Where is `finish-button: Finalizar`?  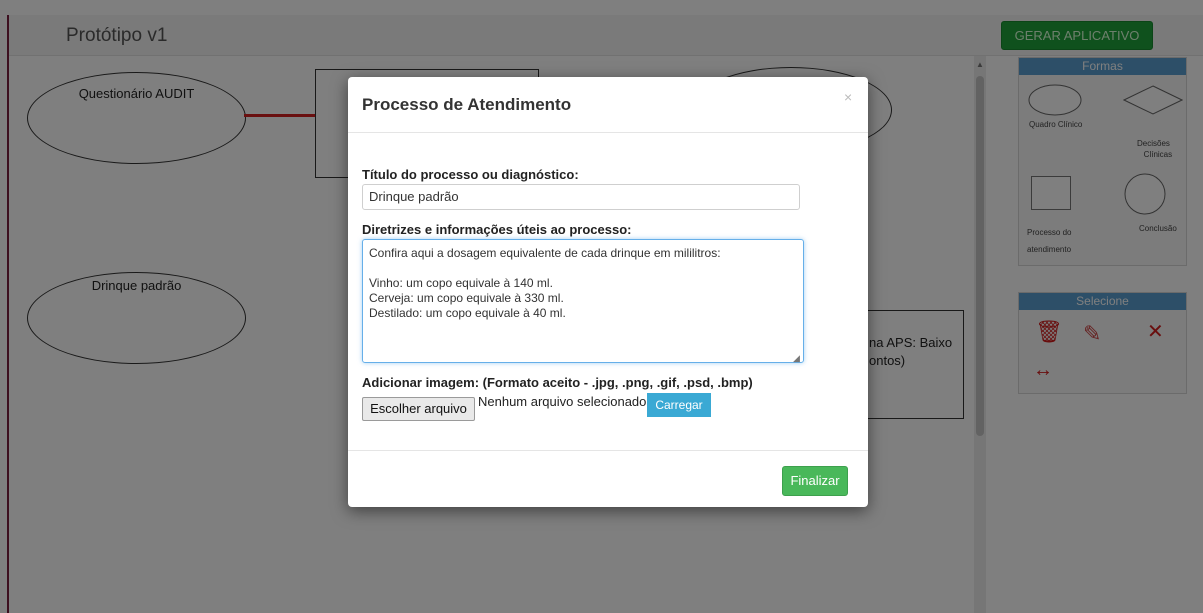
finish-button: Finalizar is located at coordinates (815, 481).